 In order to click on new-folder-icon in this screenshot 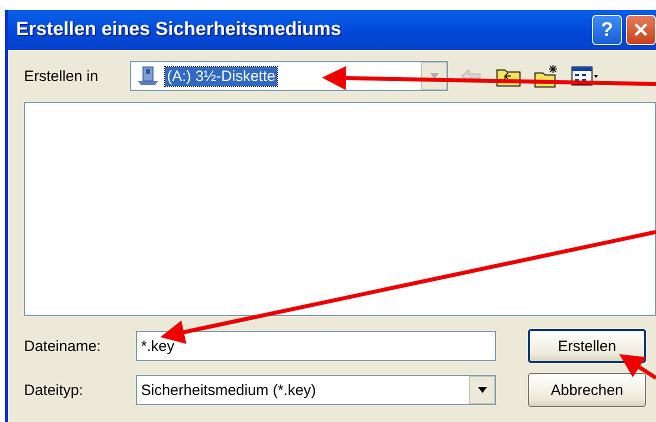, I will do `click(547, 76)`.